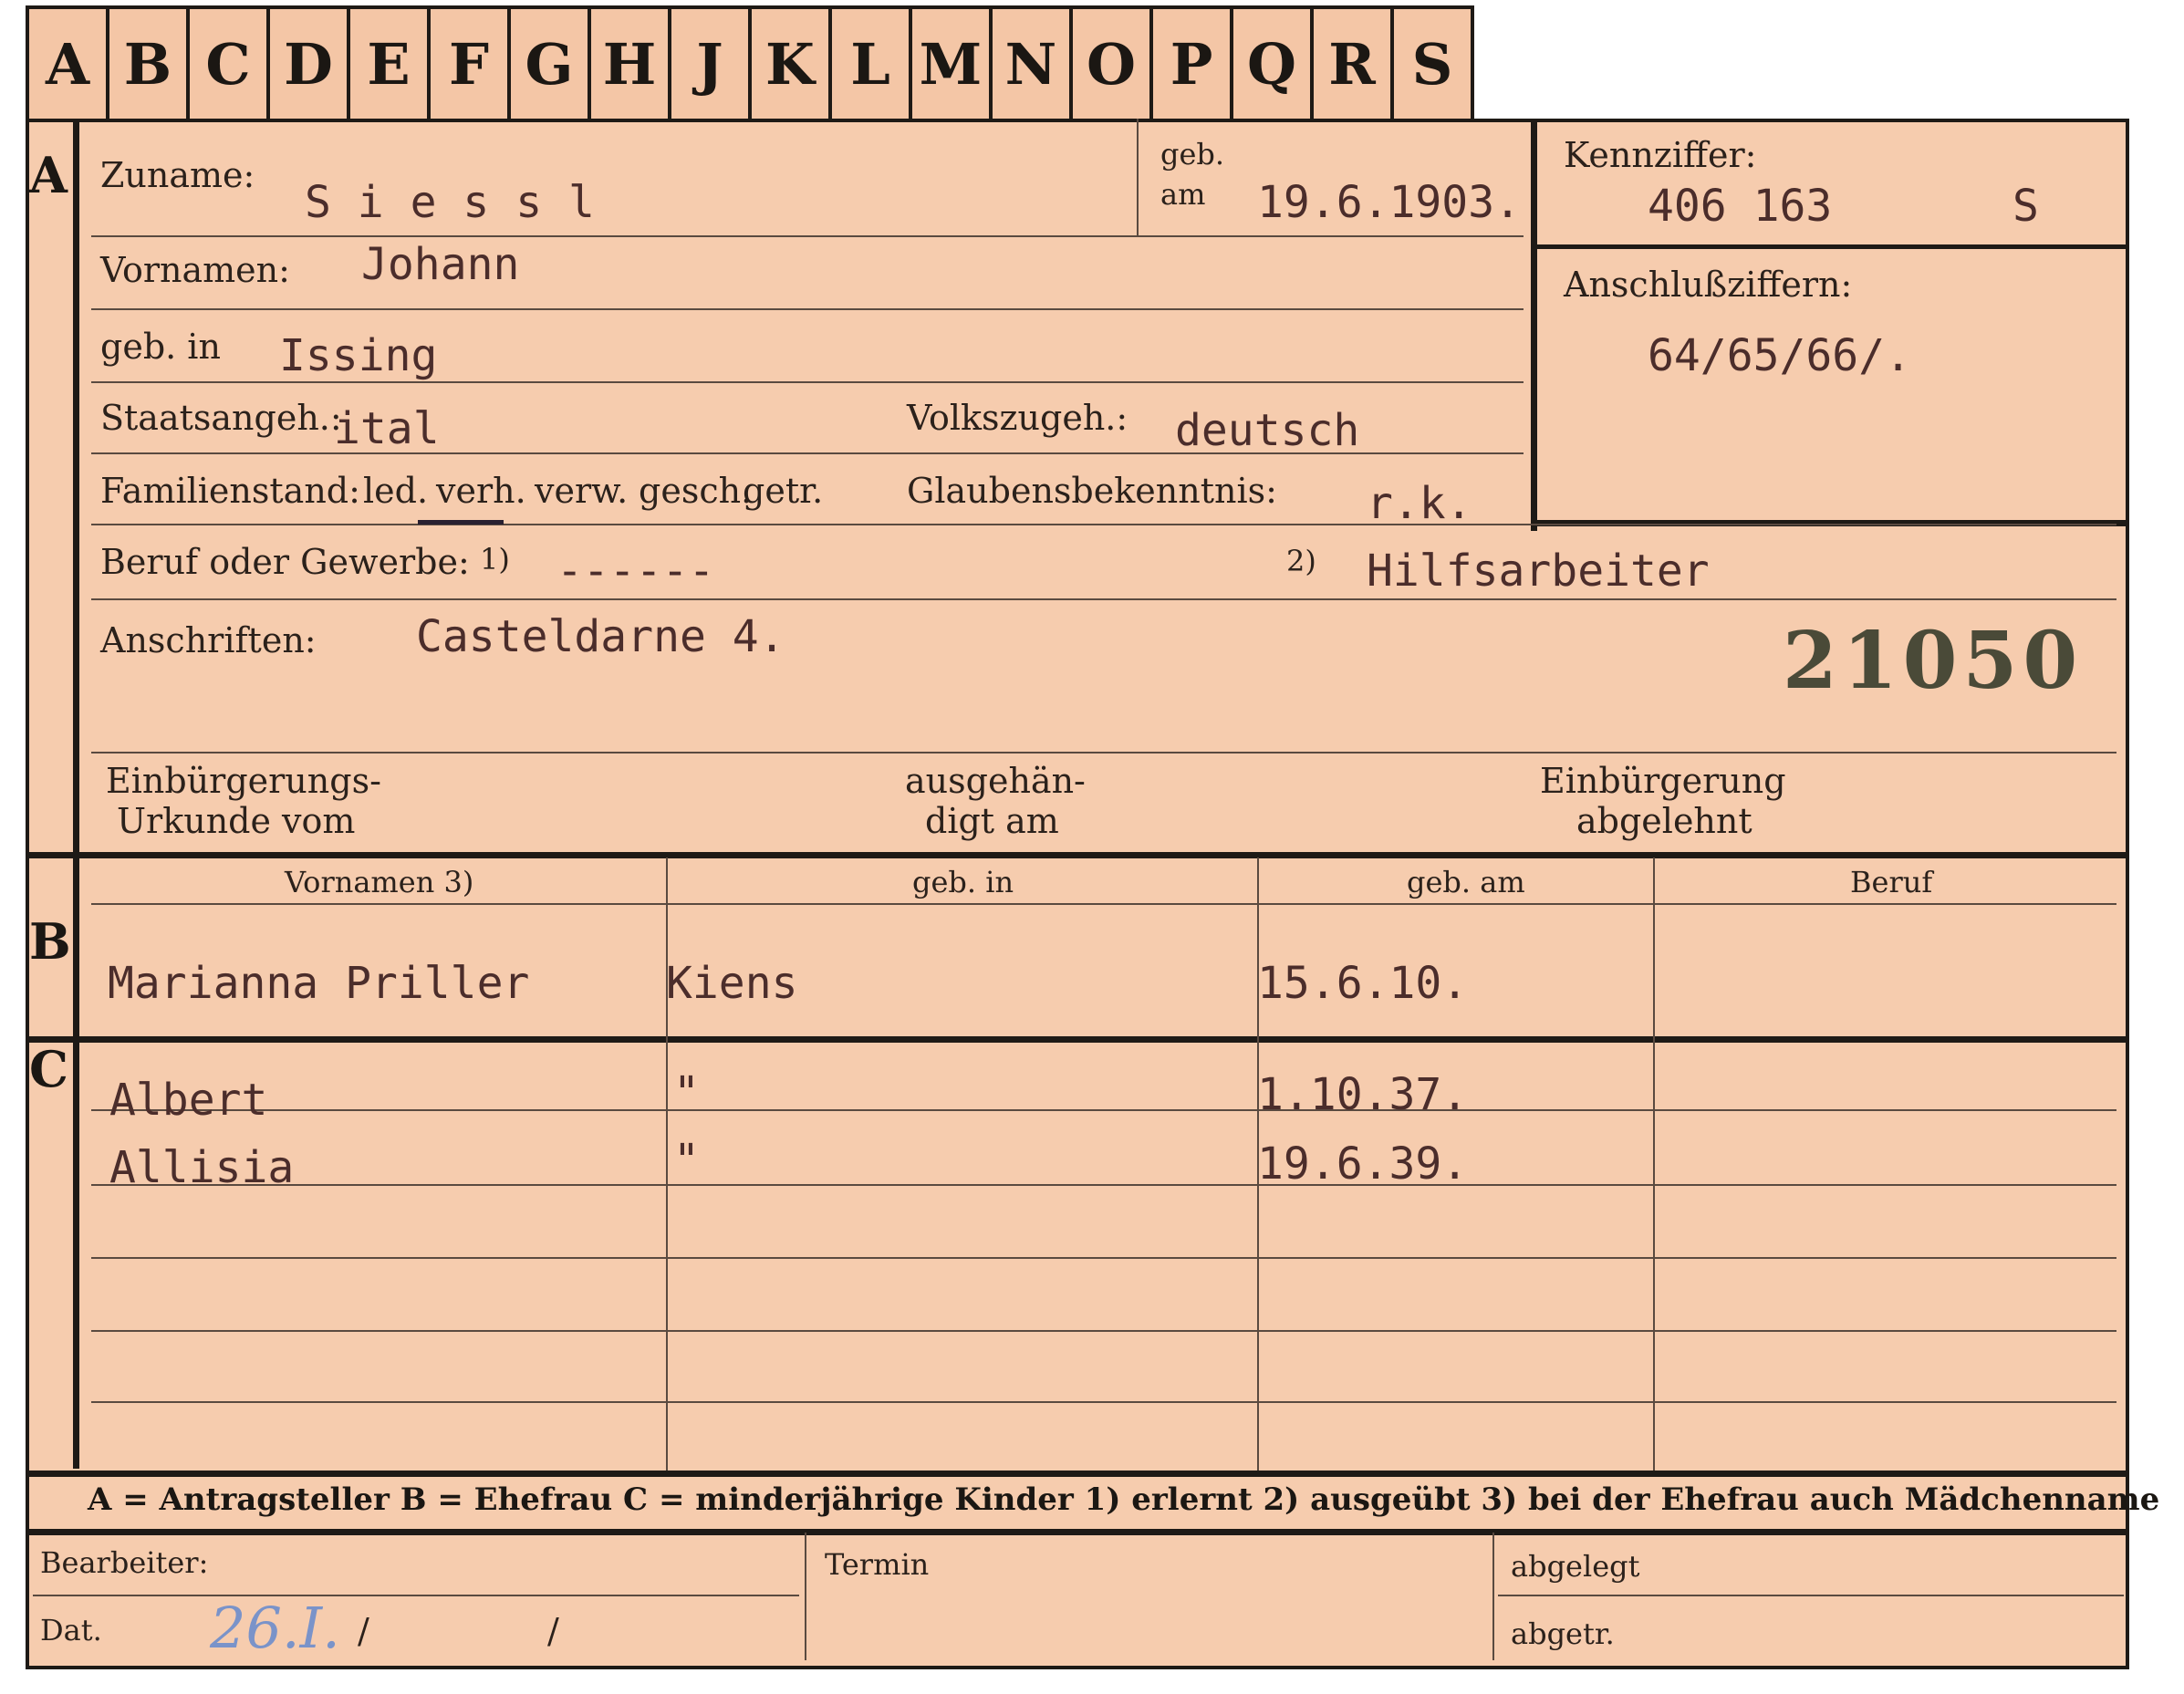  What do you see at coordinates (243, 781) in the screenshot?
I see `einbuergerungs-label-1: Einbürgerungs-` at bounding box center [243, 781].